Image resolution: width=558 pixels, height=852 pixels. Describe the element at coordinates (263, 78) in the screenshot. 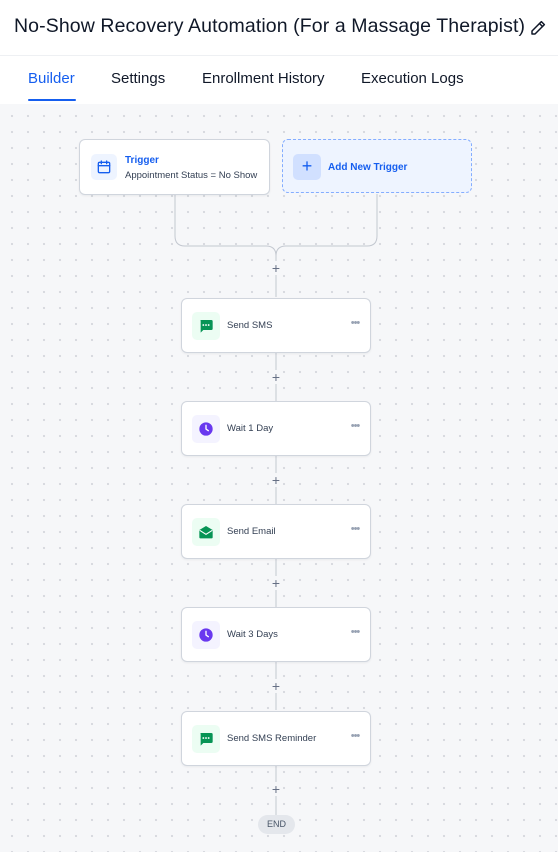

I see `tab-enrollment-history: Enrollment History` at that location.